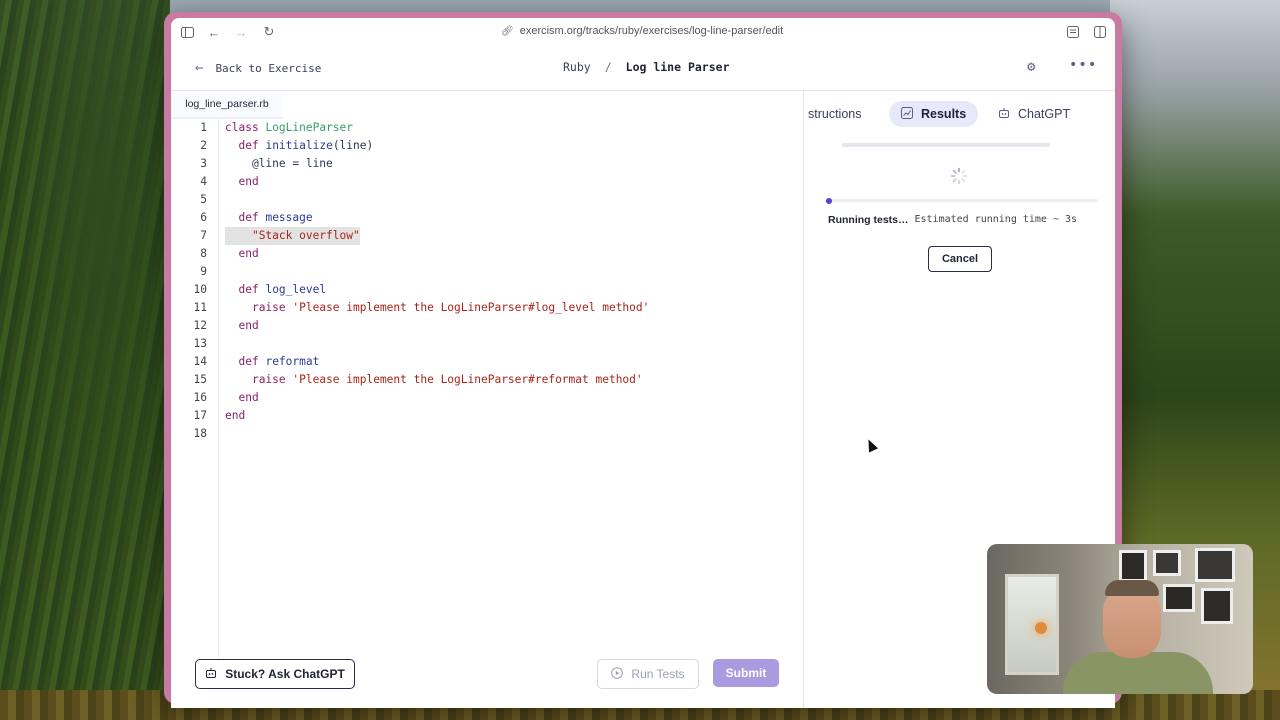 The image size is (1280, 720). I want to click on token-method-name: initialize, so click(299, 145).